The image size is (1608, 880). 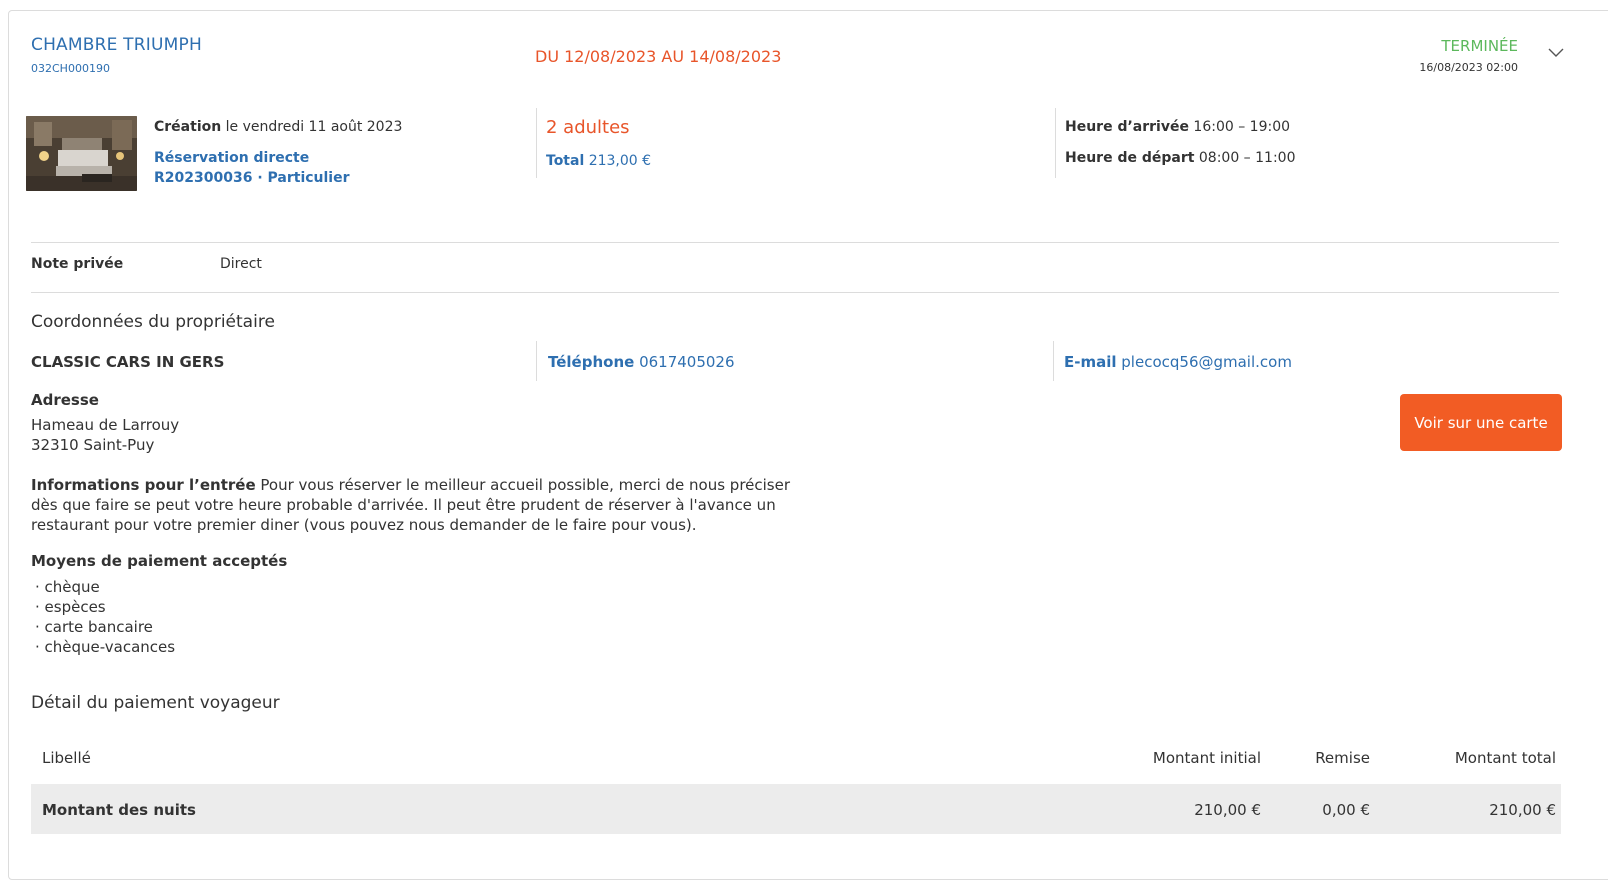 What do you see at coordinates (1090, 362) in the screenshot?
I see `email-label: E-mail` at bounding box center [1090, 362].